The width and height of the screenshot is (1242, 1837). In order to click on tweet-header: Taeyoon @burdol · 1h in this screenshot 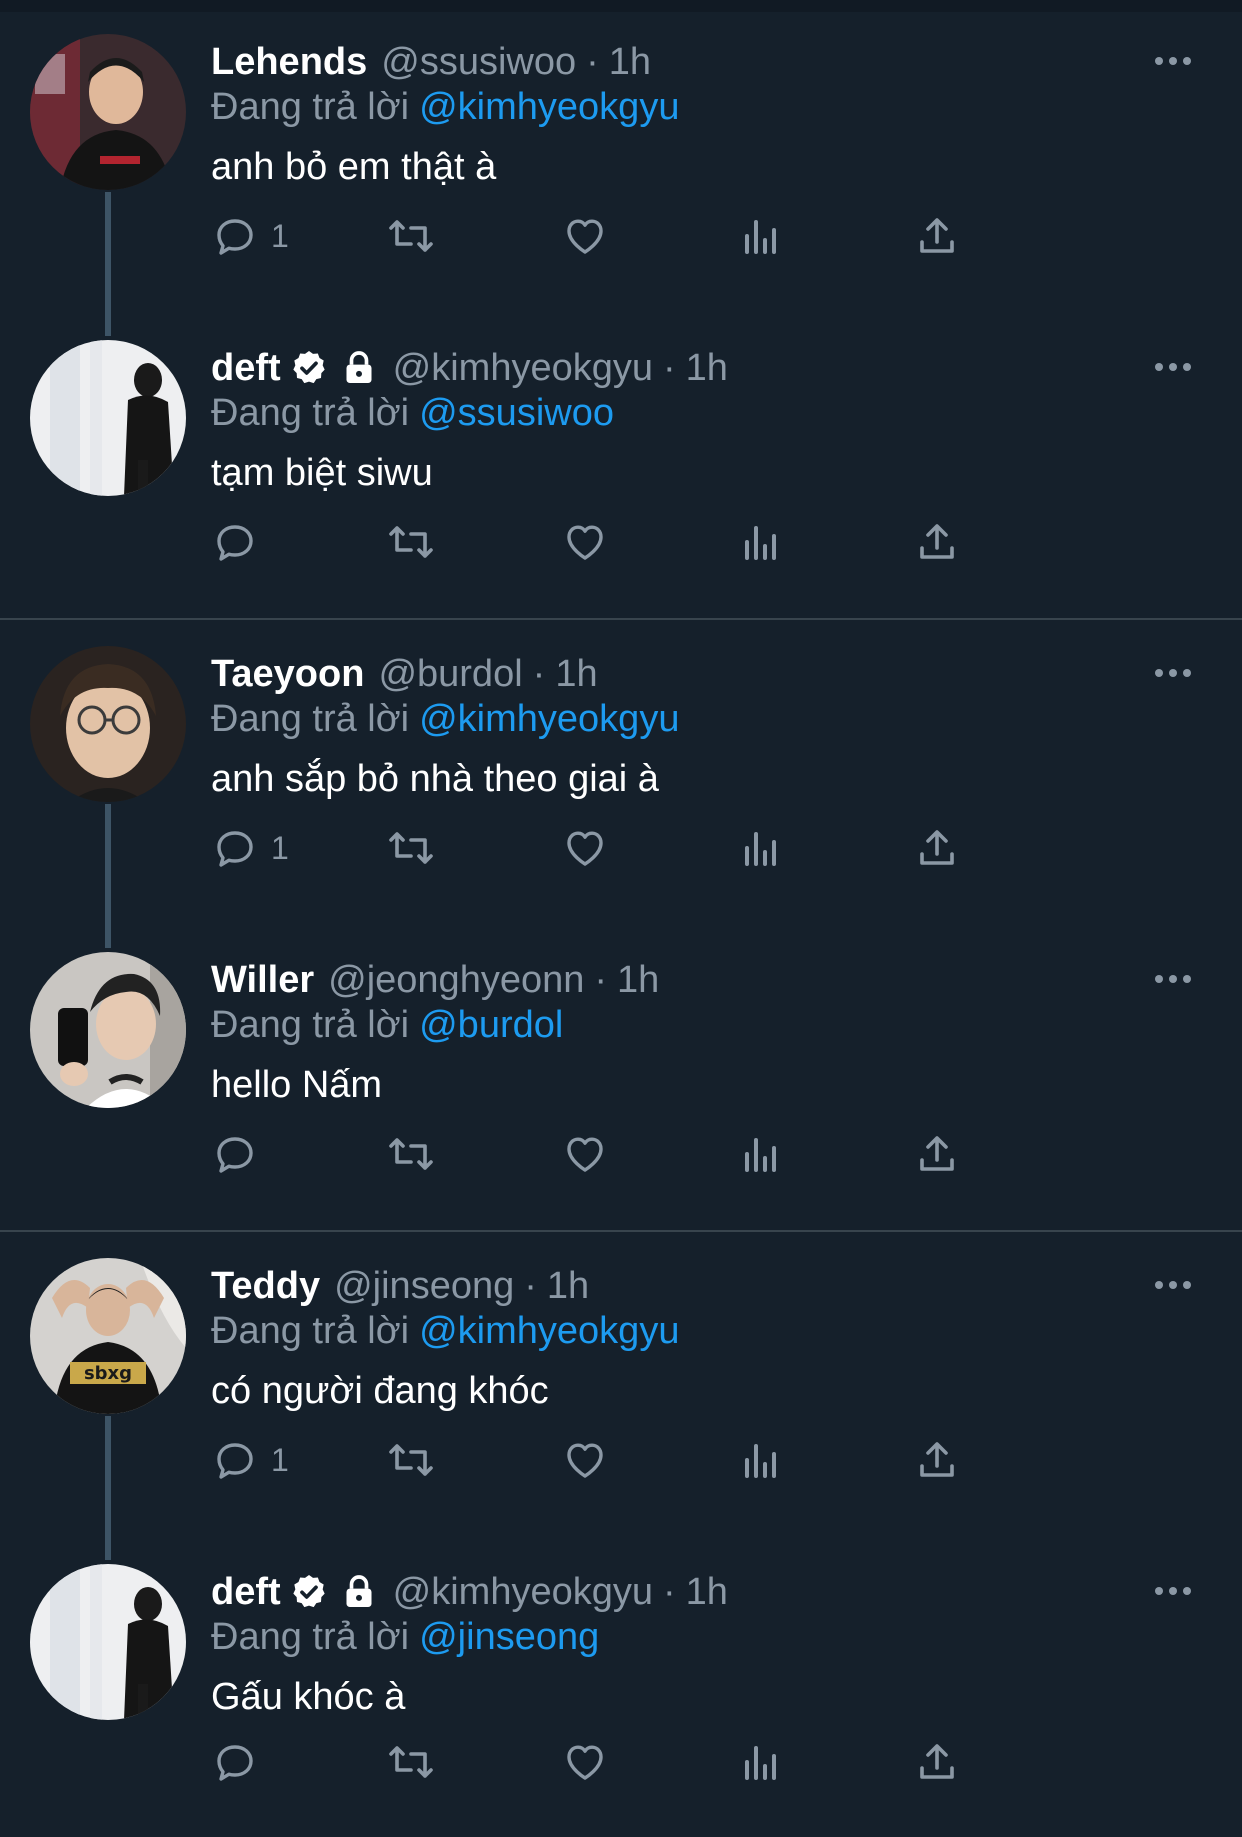, I will do `click(404, 674)`.